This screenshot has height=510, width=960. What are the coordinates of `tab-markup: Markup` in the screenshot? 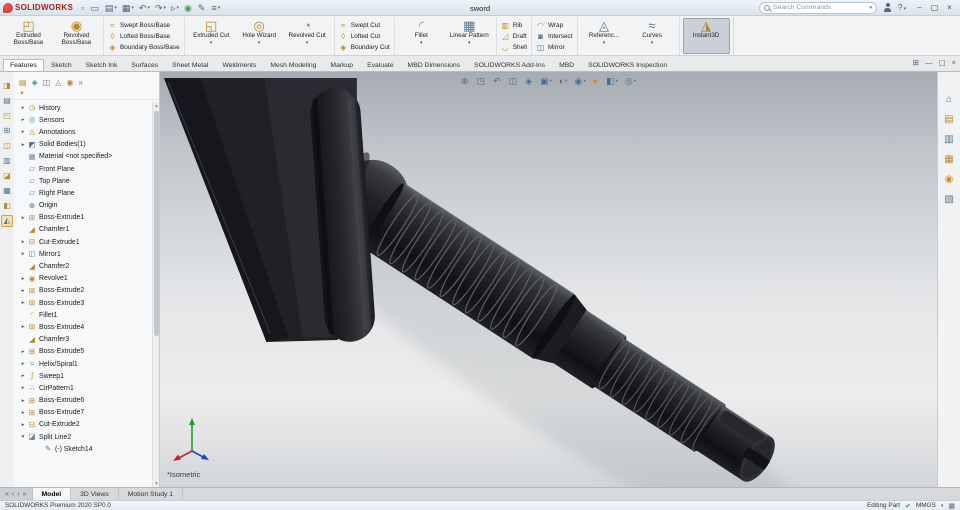 It's located at (341, 65).